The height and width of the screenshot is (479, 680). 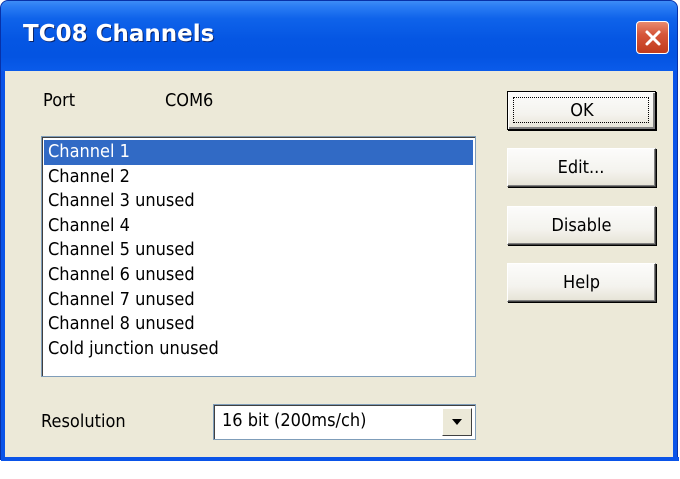 What do you see at coordinates (258, 177) in the screenshot?
I see `list-item: Channel 2` at bounding box center [258, 177].